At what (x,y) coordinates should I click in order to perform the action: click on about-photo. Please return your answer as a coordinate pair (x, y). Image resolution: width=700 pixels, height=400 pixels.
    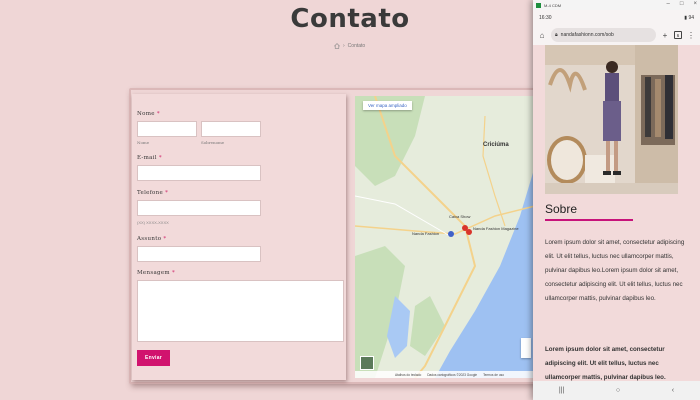
    Looking at the image, I should click on (611, 119).